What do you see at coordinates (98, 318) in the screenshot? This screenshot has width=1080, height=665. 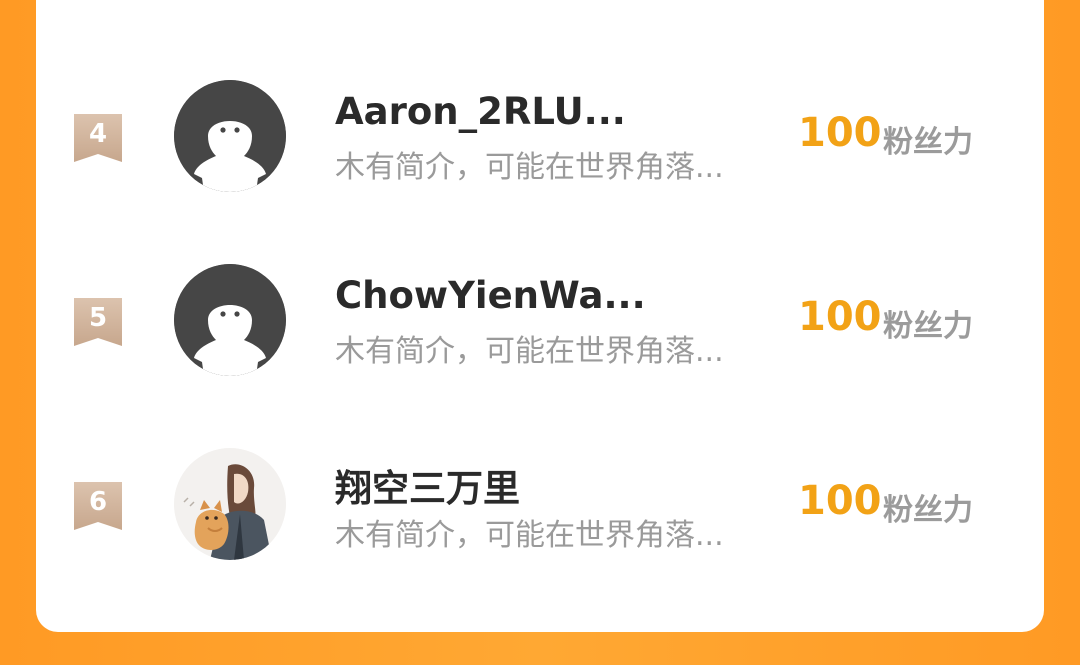 I see `rank-number: 5` at bounding box center [98, 318].